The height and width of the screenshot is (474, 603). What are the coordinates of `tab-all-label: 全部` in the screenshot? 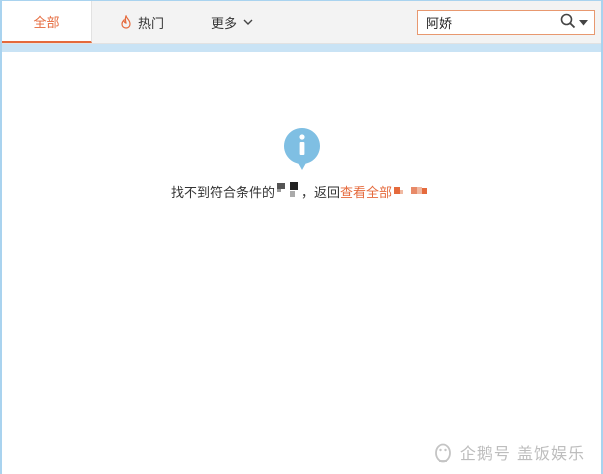 It's located at (46, 23).